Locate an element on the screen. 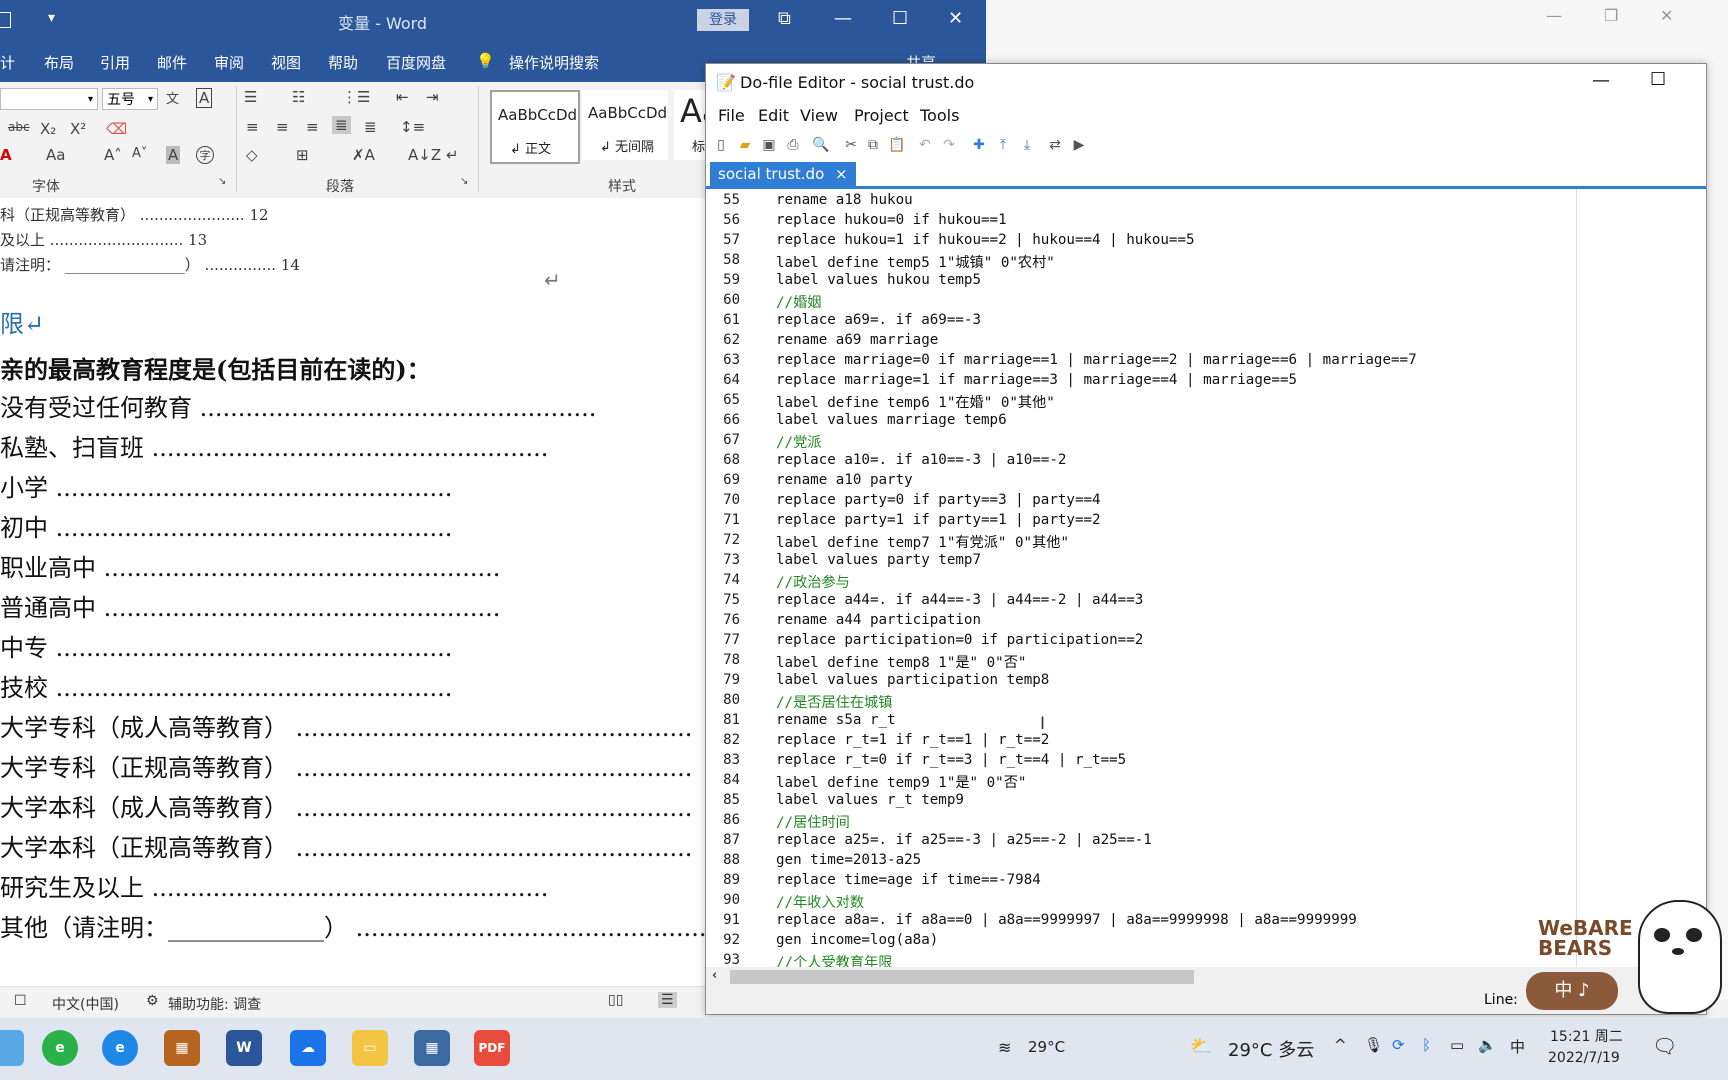 The image size is (1728, 1080). next-bookmark-icon: ⤓ is located at coordinates (1027, 145).